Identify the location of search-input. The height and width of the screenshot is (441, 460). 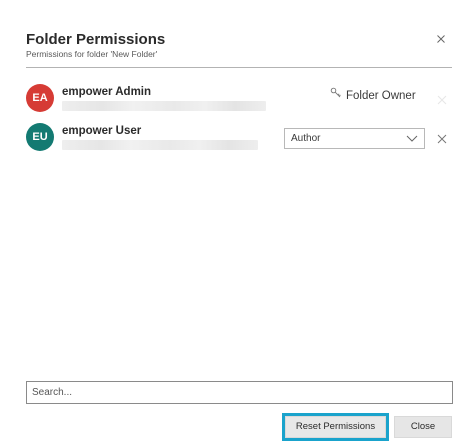
(239, 392).